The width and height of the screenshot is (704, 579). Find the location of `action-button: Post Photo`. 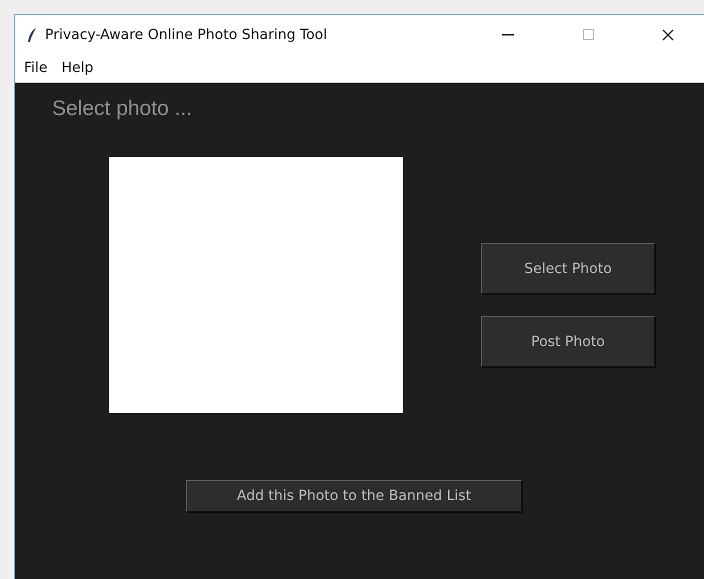

action-button: Post Photo is located at coordinates (568, 341).